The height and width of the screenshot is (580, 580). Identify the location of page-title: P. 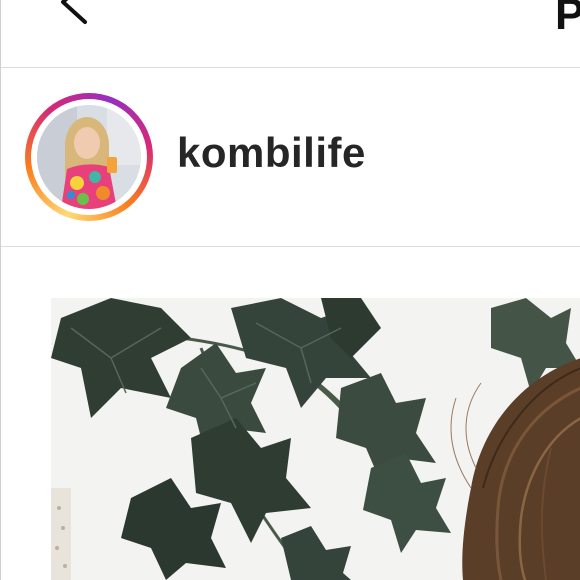
(567, 20).